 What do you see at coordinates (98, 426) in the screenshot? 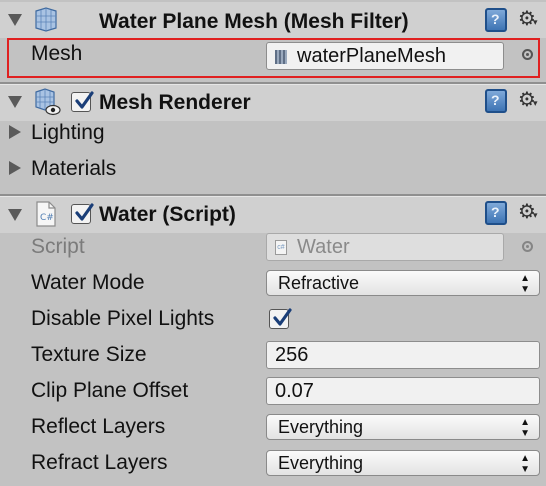
I see `reflect-layers-label: Reflect Layers` at bounding box center [98, 426].